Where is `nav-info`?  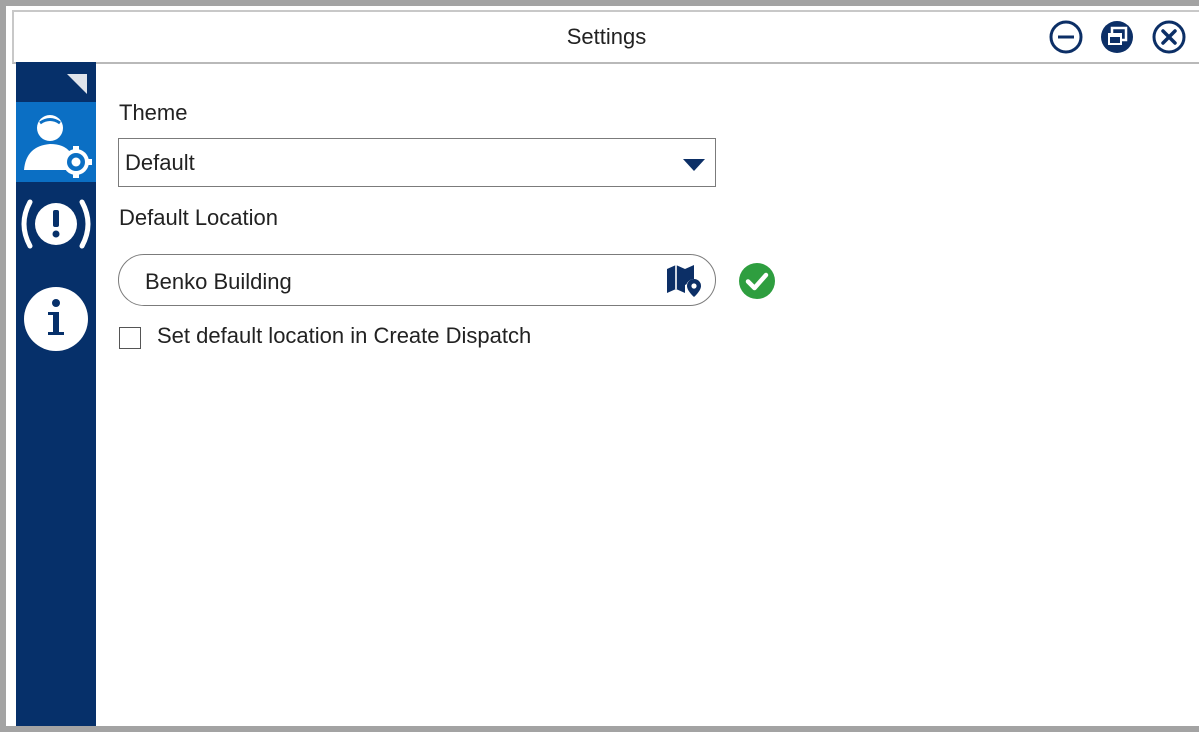 nav-info is located at coordinates (56, 317).